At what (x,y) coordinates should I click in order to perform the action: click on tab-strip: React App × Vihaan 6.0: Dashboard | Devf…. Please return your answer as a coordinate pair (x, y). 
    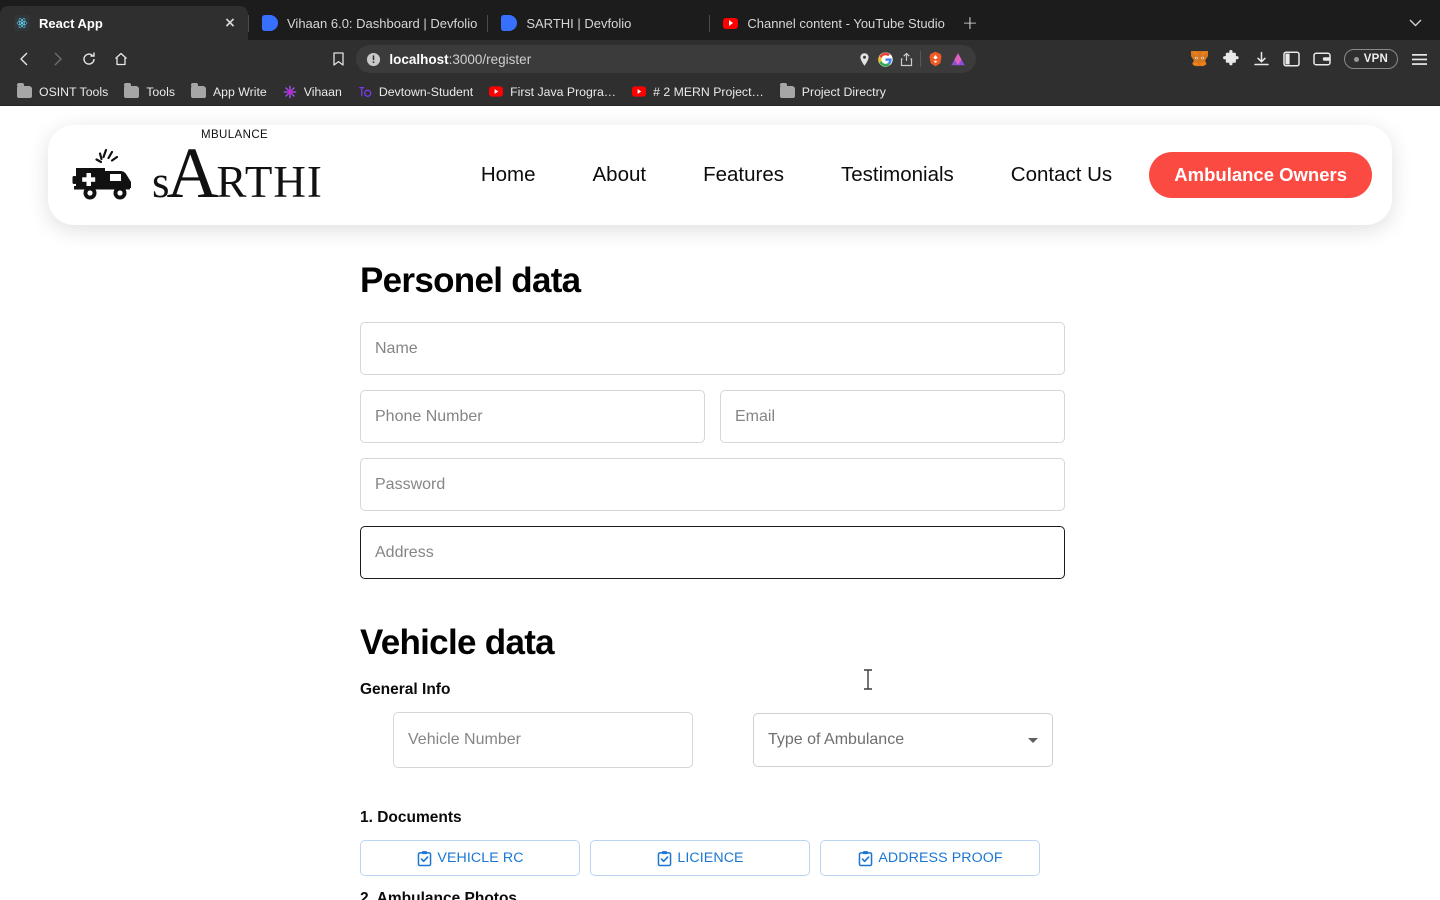
    Looking at the image, I should click on (720, 20).